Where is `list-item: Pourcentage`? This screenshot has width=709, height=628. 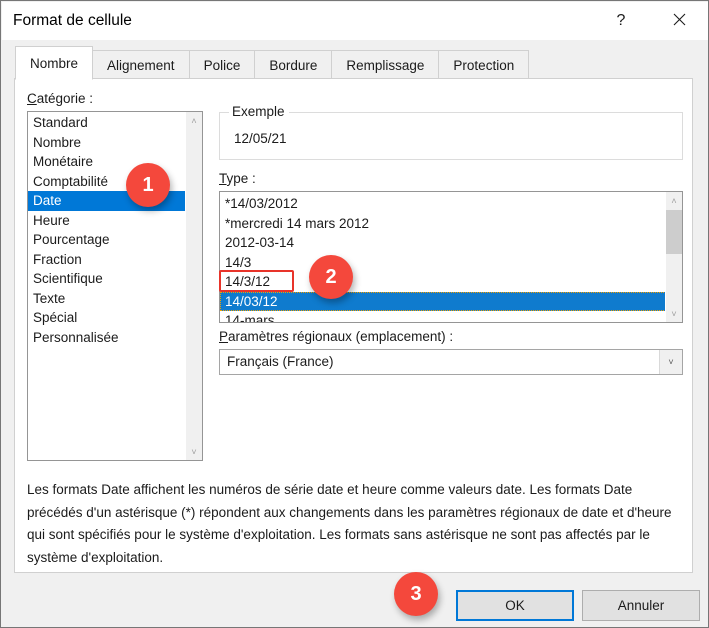
list-item: Pourcentage is located at coordinates (106, 240).